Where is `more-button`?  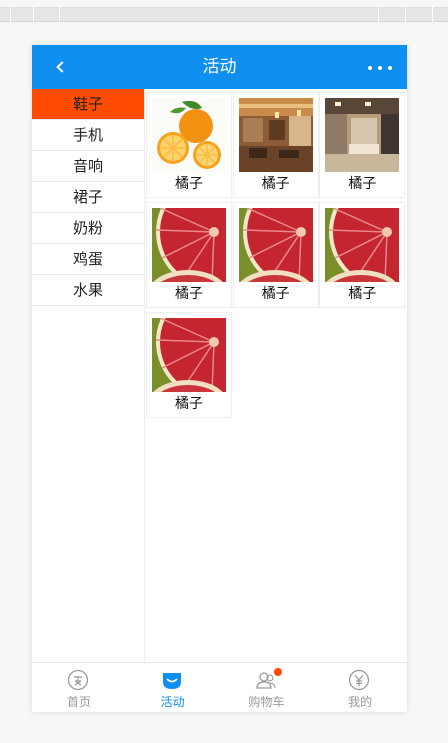
more-button is located at coordinates (380, 67).